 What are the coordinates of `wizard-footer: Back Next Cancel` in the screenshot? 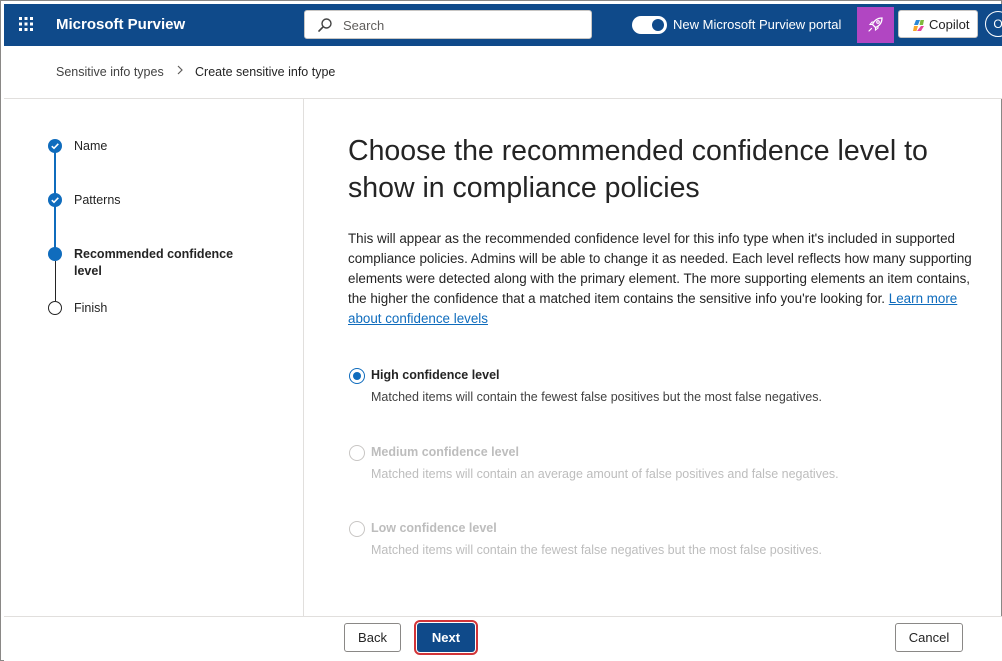 It's located at (503, 638).